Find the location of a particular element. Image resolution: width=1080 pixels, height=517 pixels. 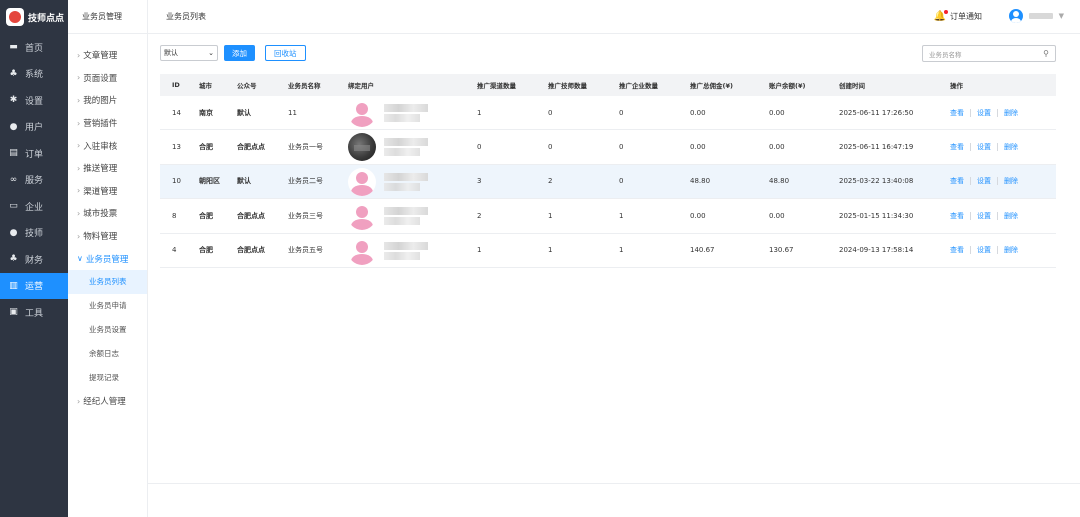

monitor-icon: ▬ is located at coordinates (13, 47).